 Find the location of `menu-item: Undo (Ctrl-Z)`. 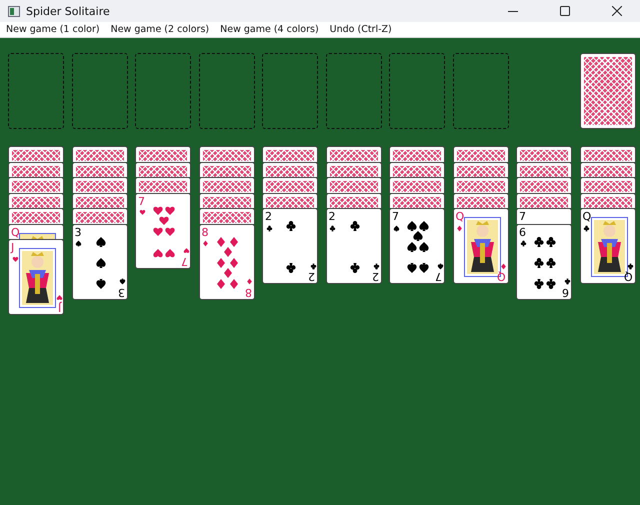

menu-item: Undo (Ctrl-Z) is located at coordinates (361, 29).